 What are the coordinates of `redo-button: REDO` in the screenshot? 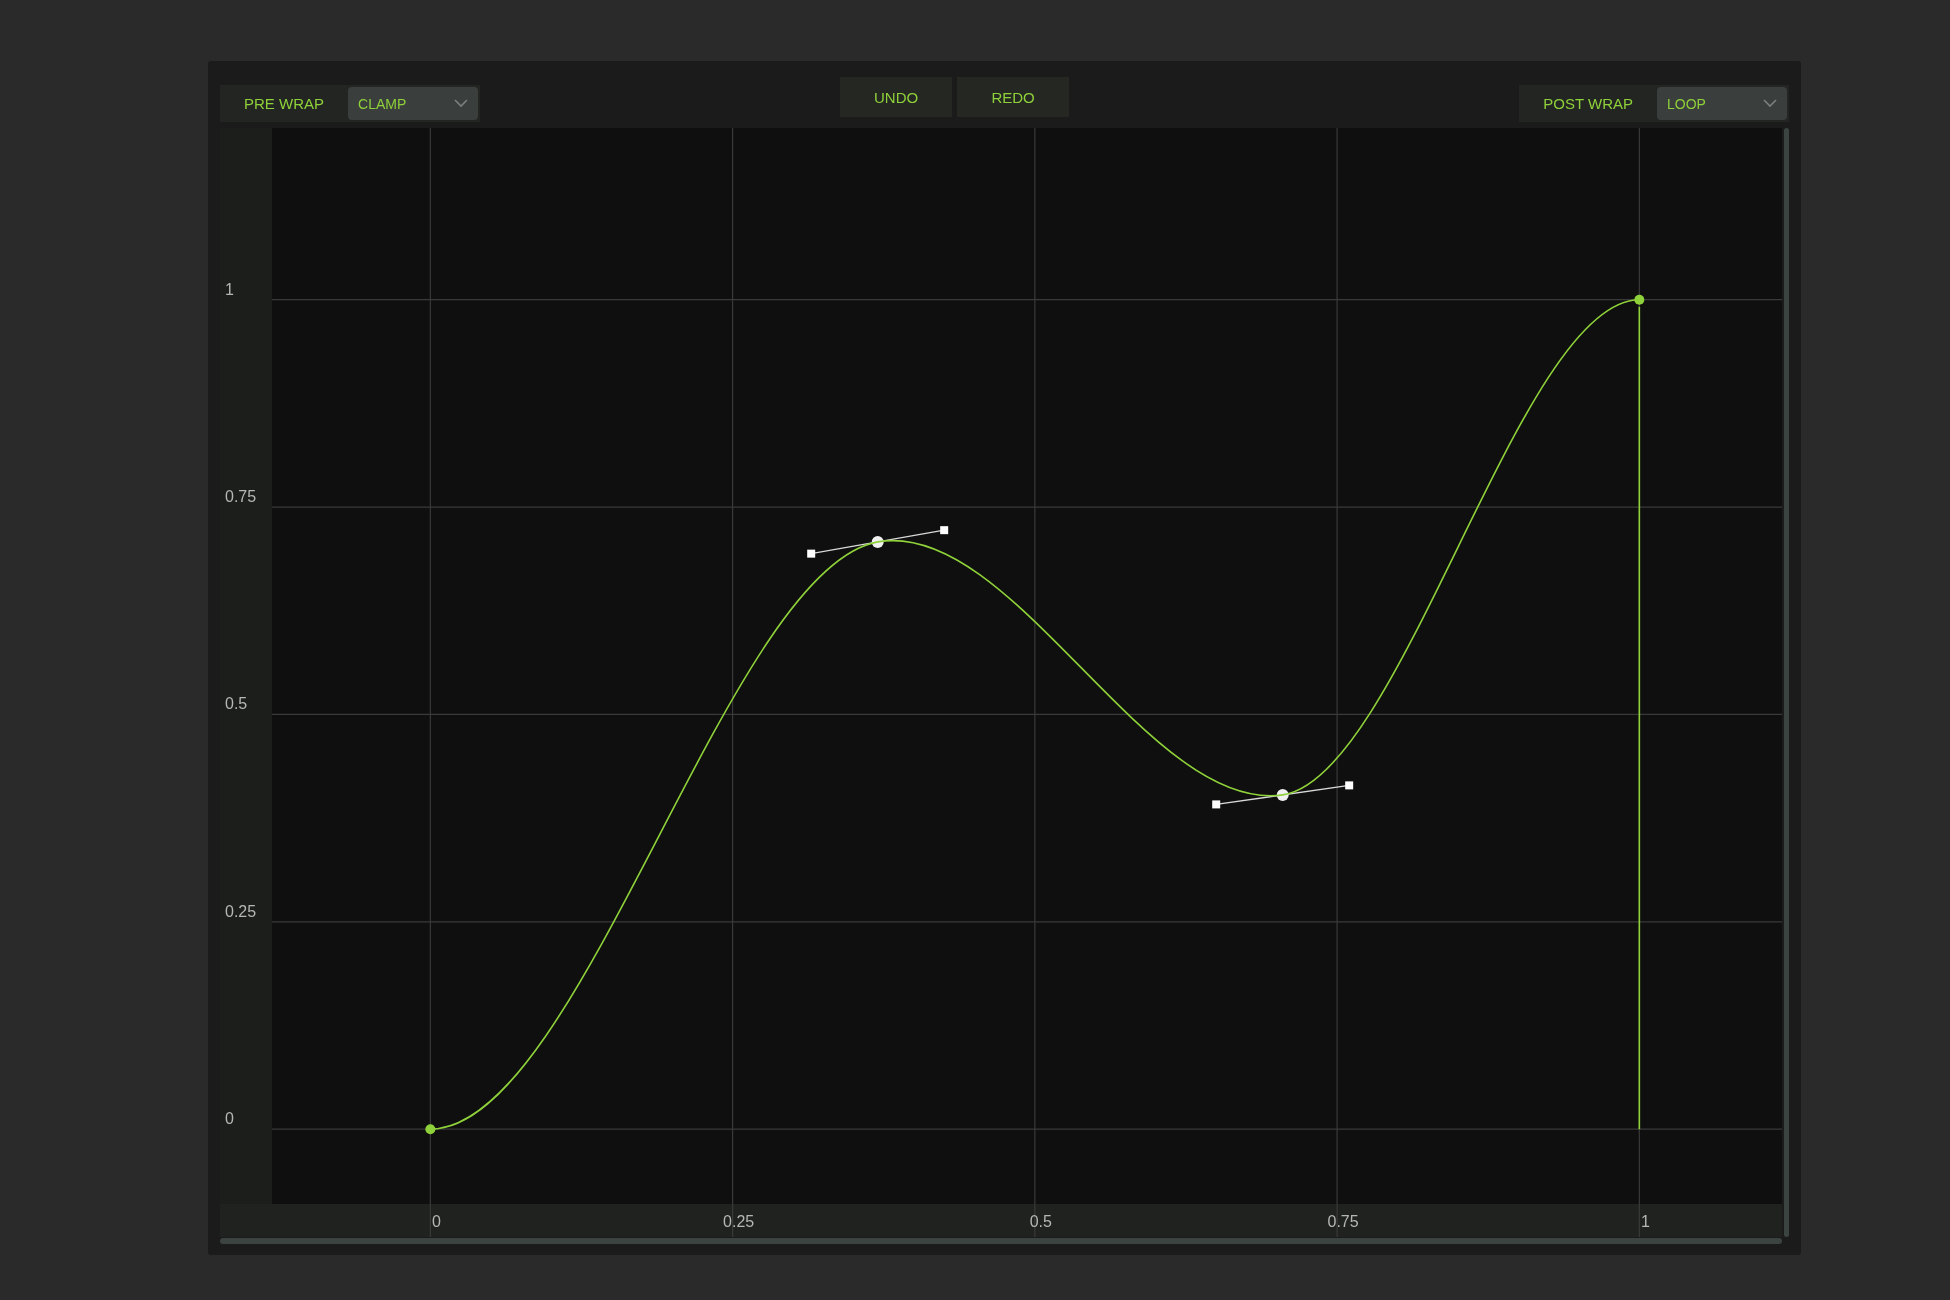 It's located at (1013, 97).